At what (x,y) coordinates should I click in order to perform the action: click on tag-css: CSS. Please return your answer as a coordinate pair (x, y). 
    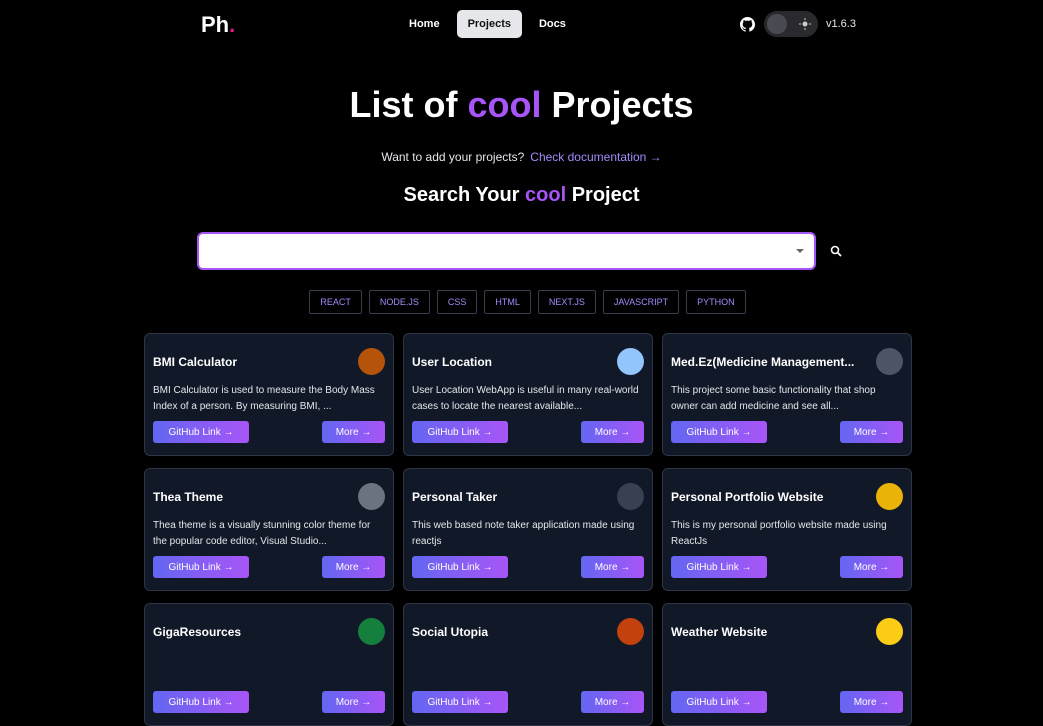
    Looking at the image, I should click on (457, 302).